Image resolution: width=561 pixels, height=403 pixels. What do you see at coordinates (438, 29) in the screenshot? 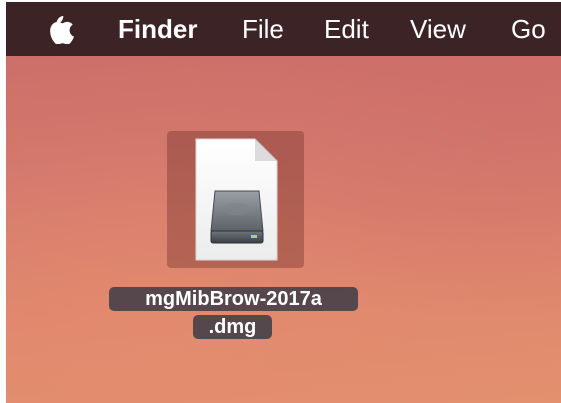
I see `menu-view: View` at bounding box center [438, 29].